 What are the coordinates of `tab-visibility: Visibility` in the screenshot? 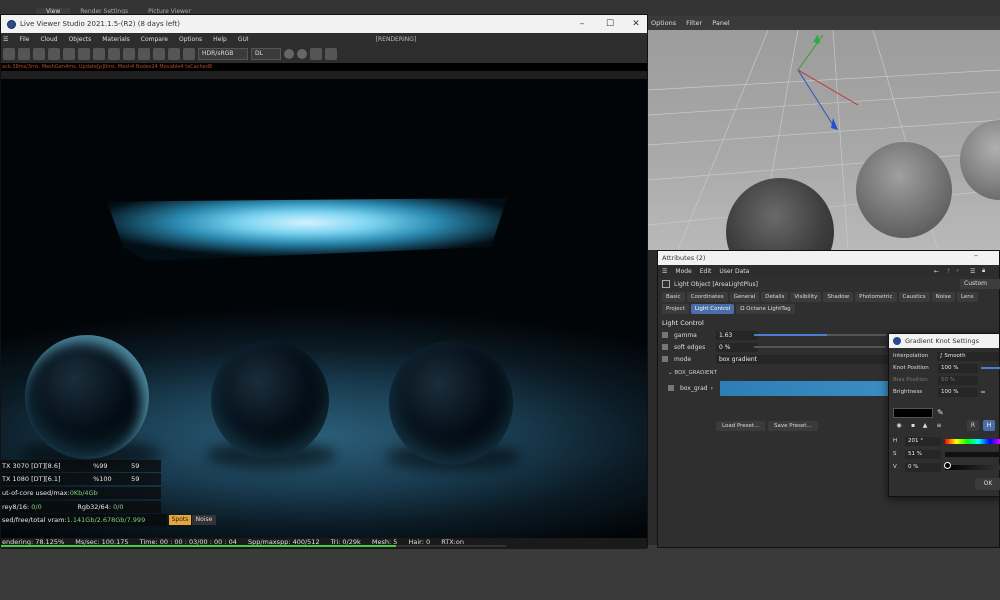 It's located at (806, 297).